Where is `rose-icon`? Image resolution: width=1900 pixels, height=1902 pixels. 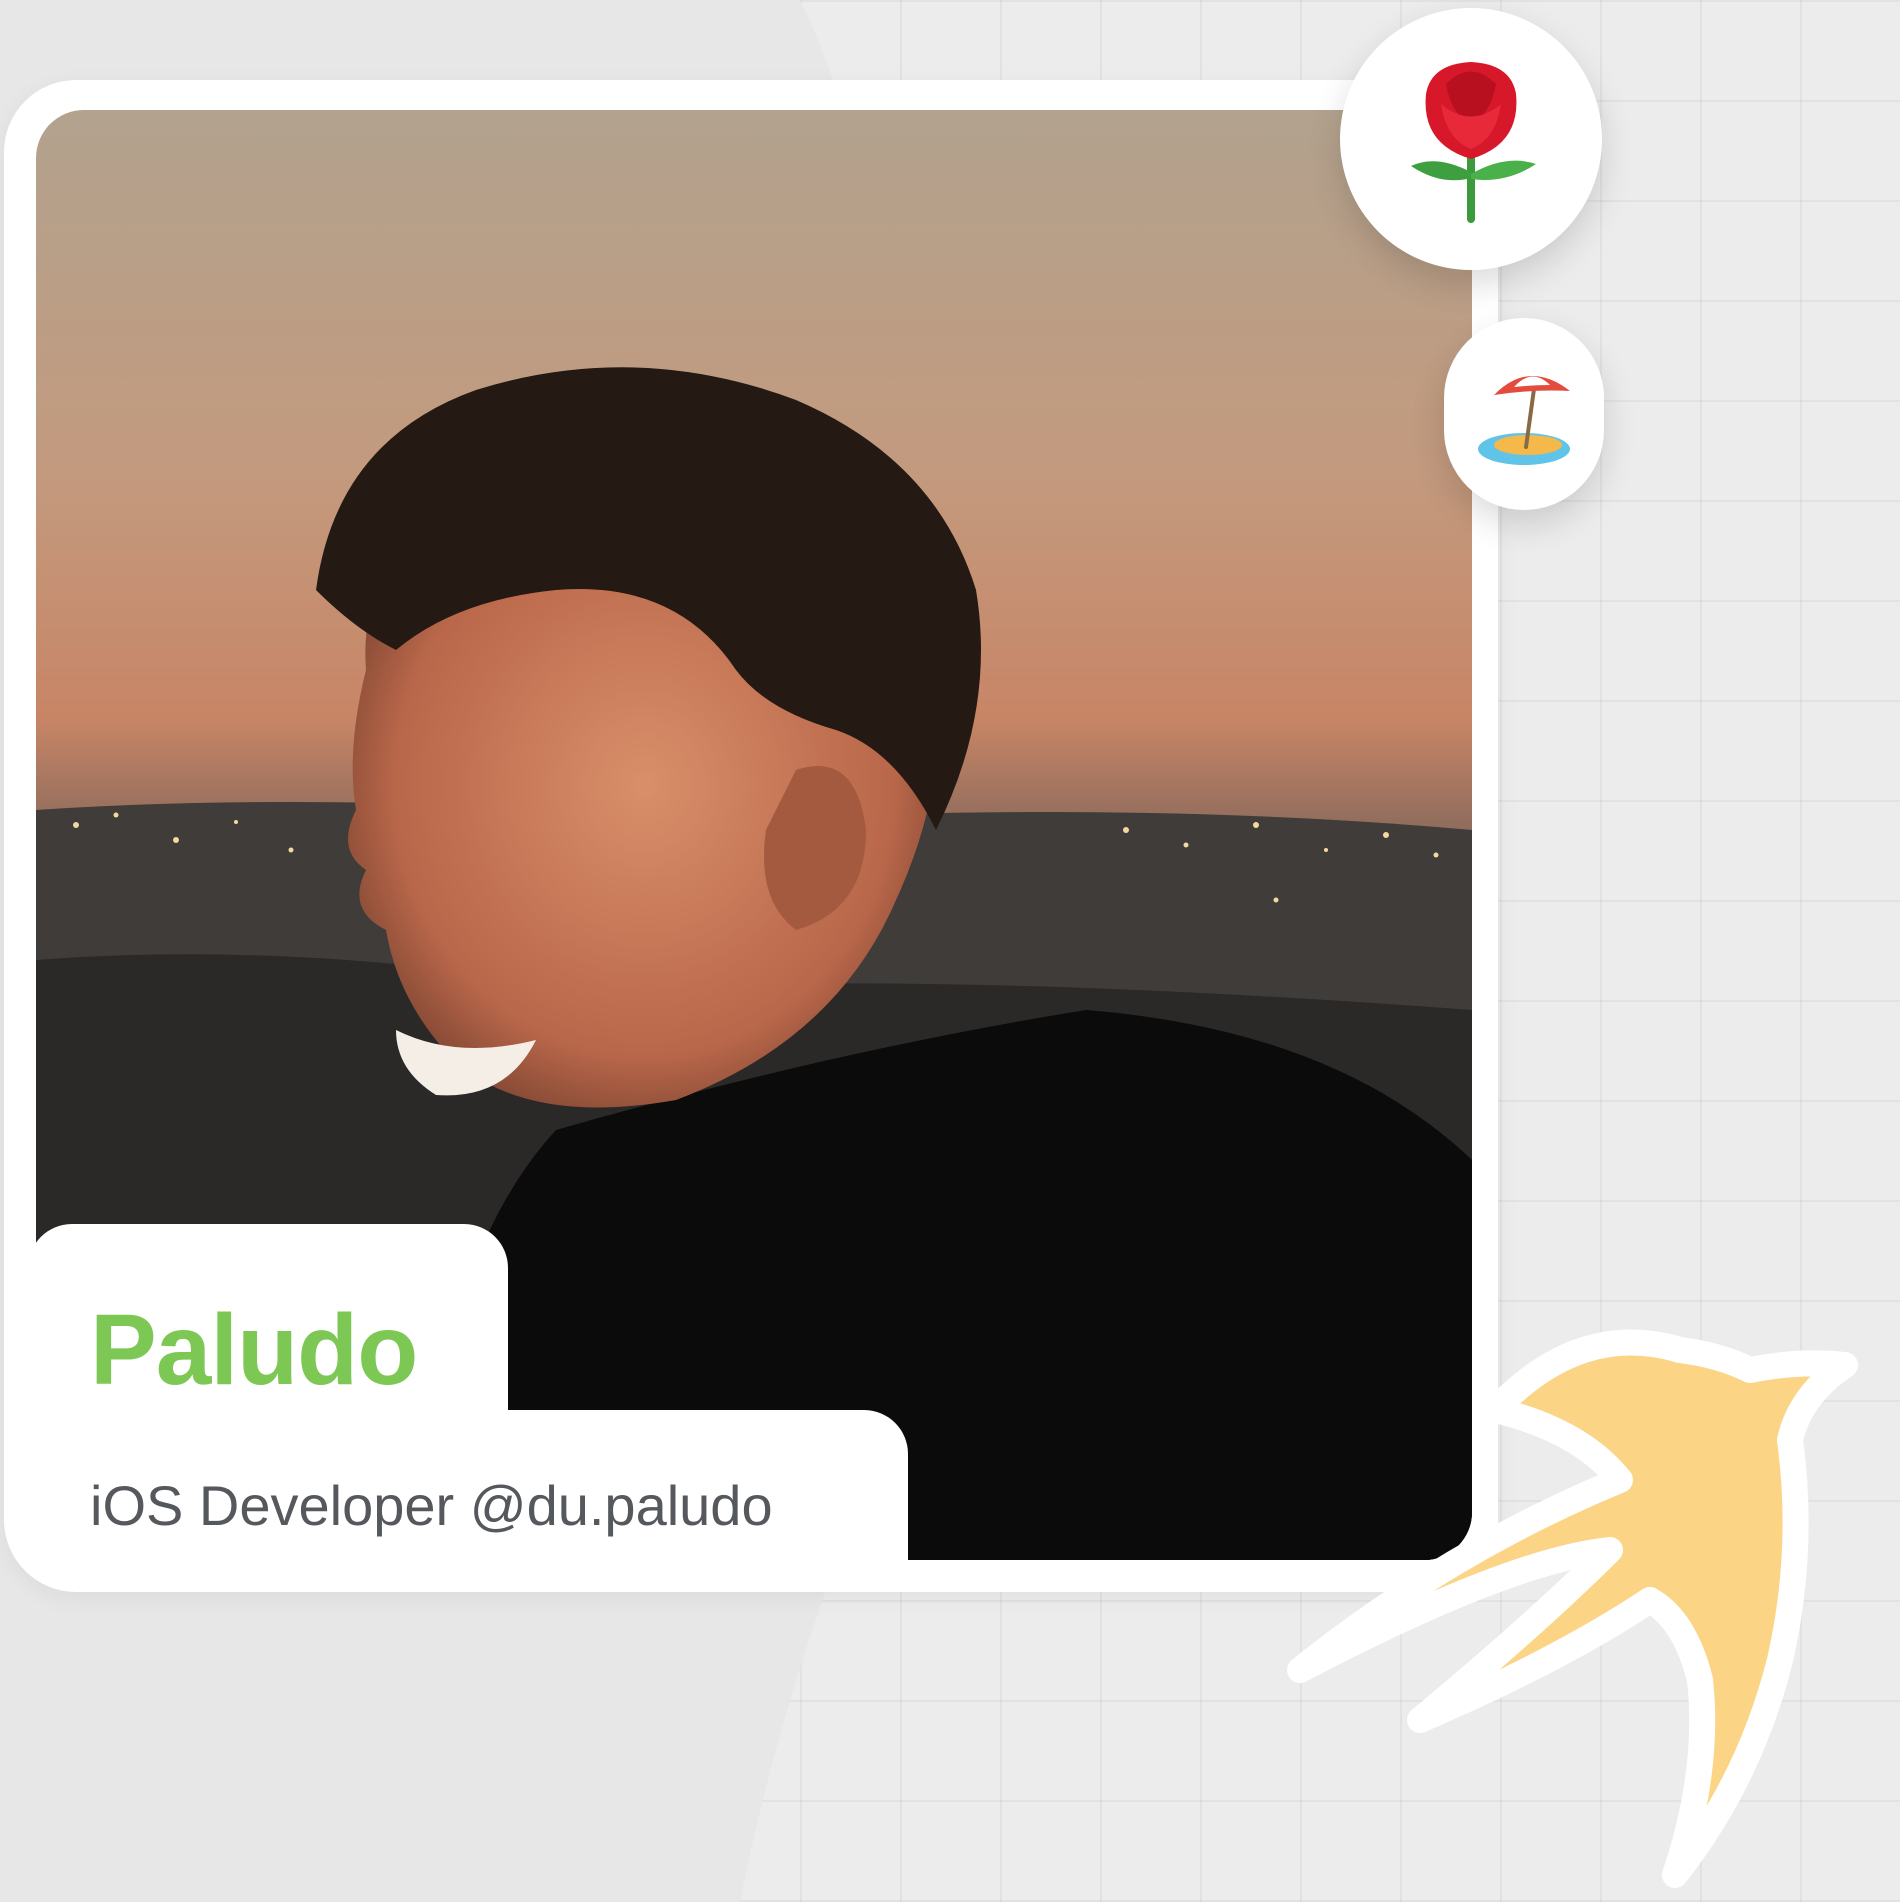
rose-icon is located at coordinates (1473, 142).